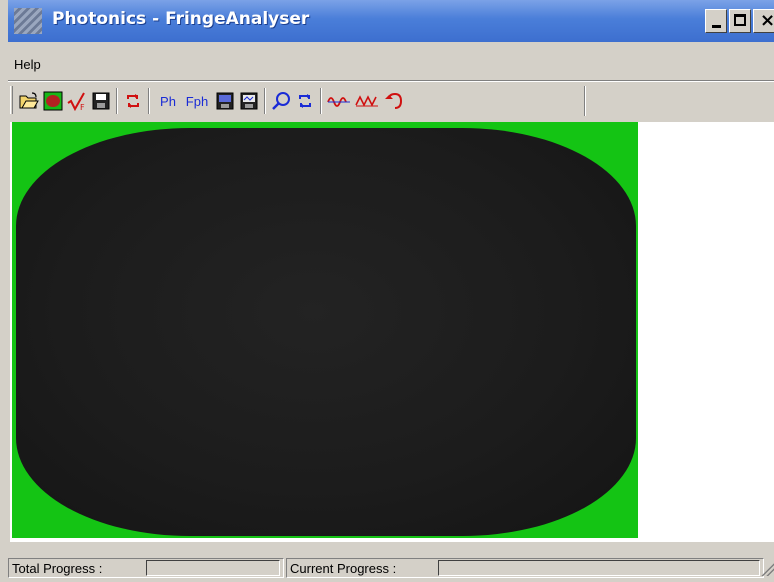 The image size is (774, 582). I want to click on unwrap-icon, so click(366, 101).